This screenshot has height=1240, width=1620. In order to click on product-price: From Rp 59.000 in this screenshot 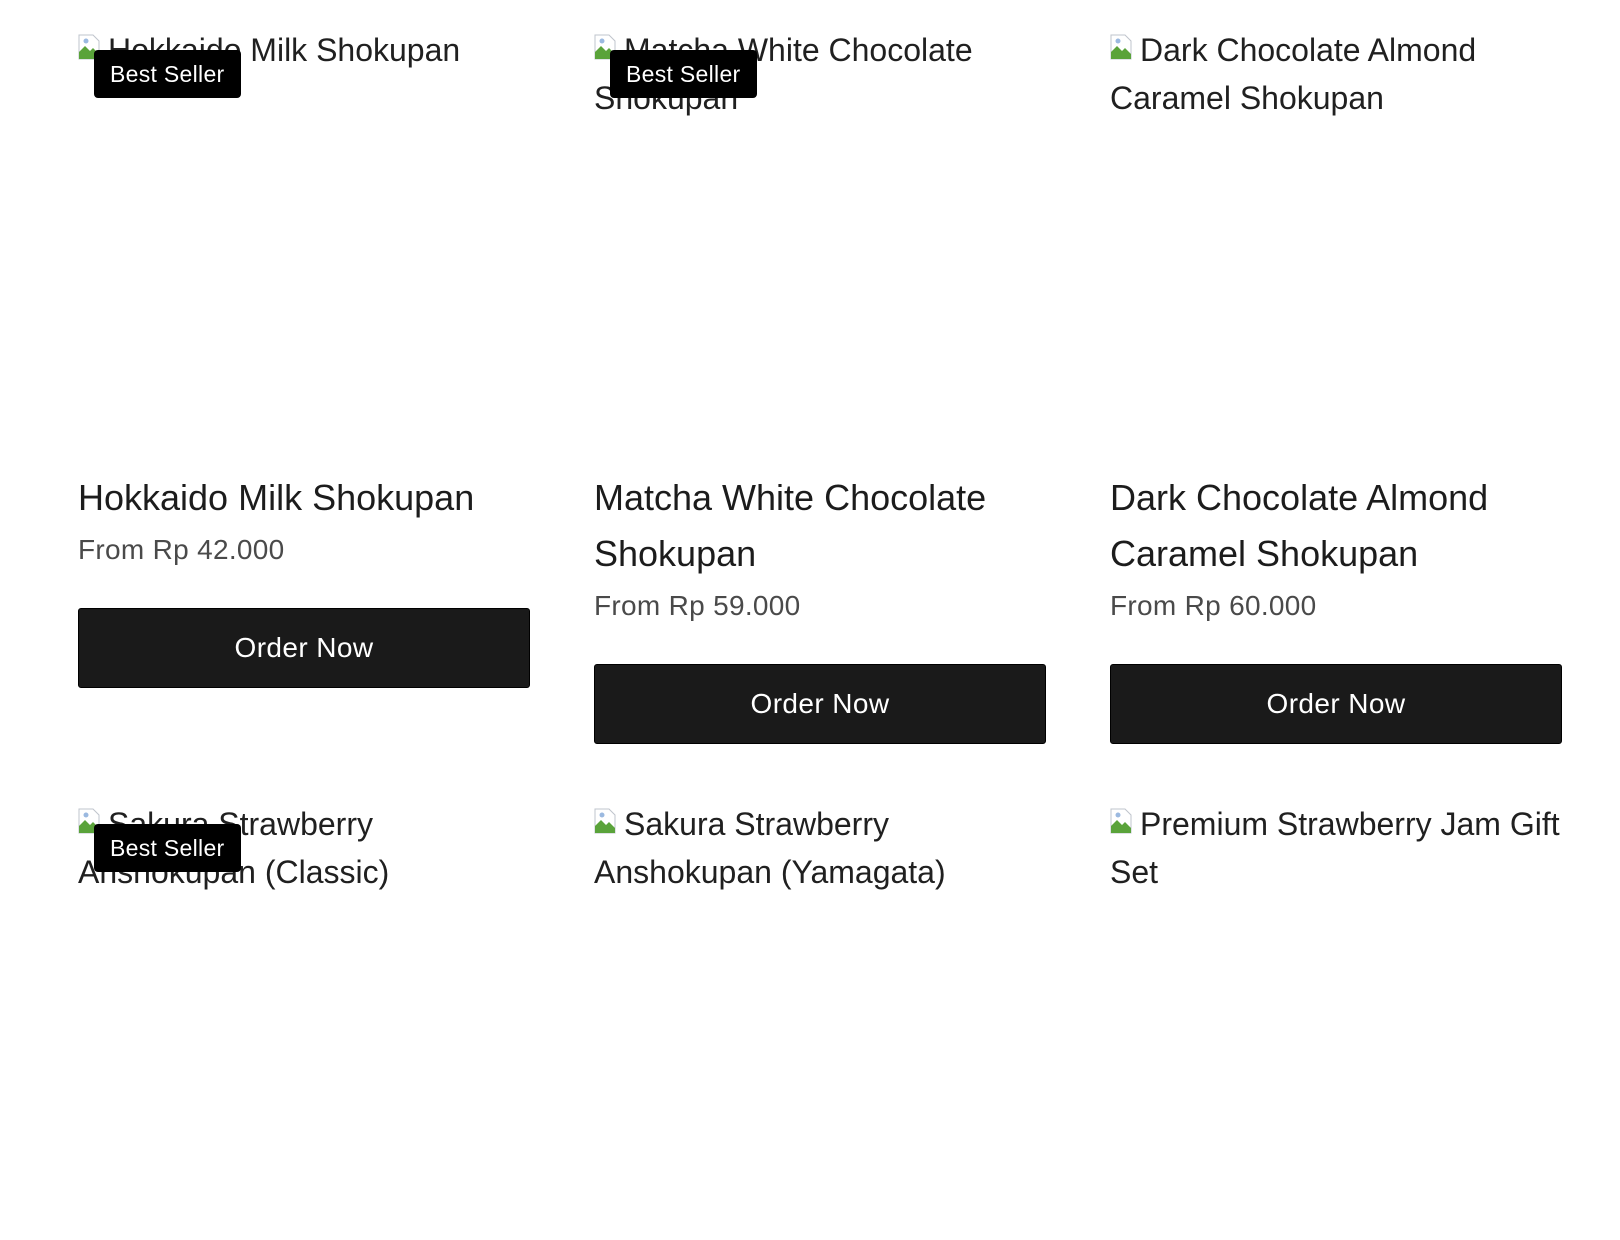, I will do `click(697, 605)`.